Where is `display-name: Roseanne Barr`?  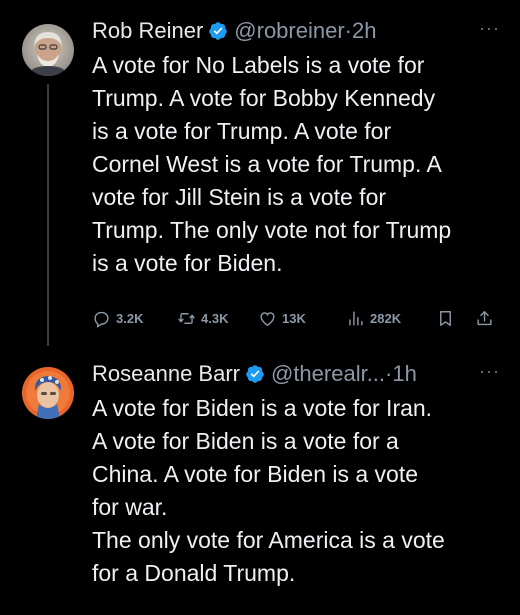
display-name: Roseanne Barr is located at coordinates (166, 374).